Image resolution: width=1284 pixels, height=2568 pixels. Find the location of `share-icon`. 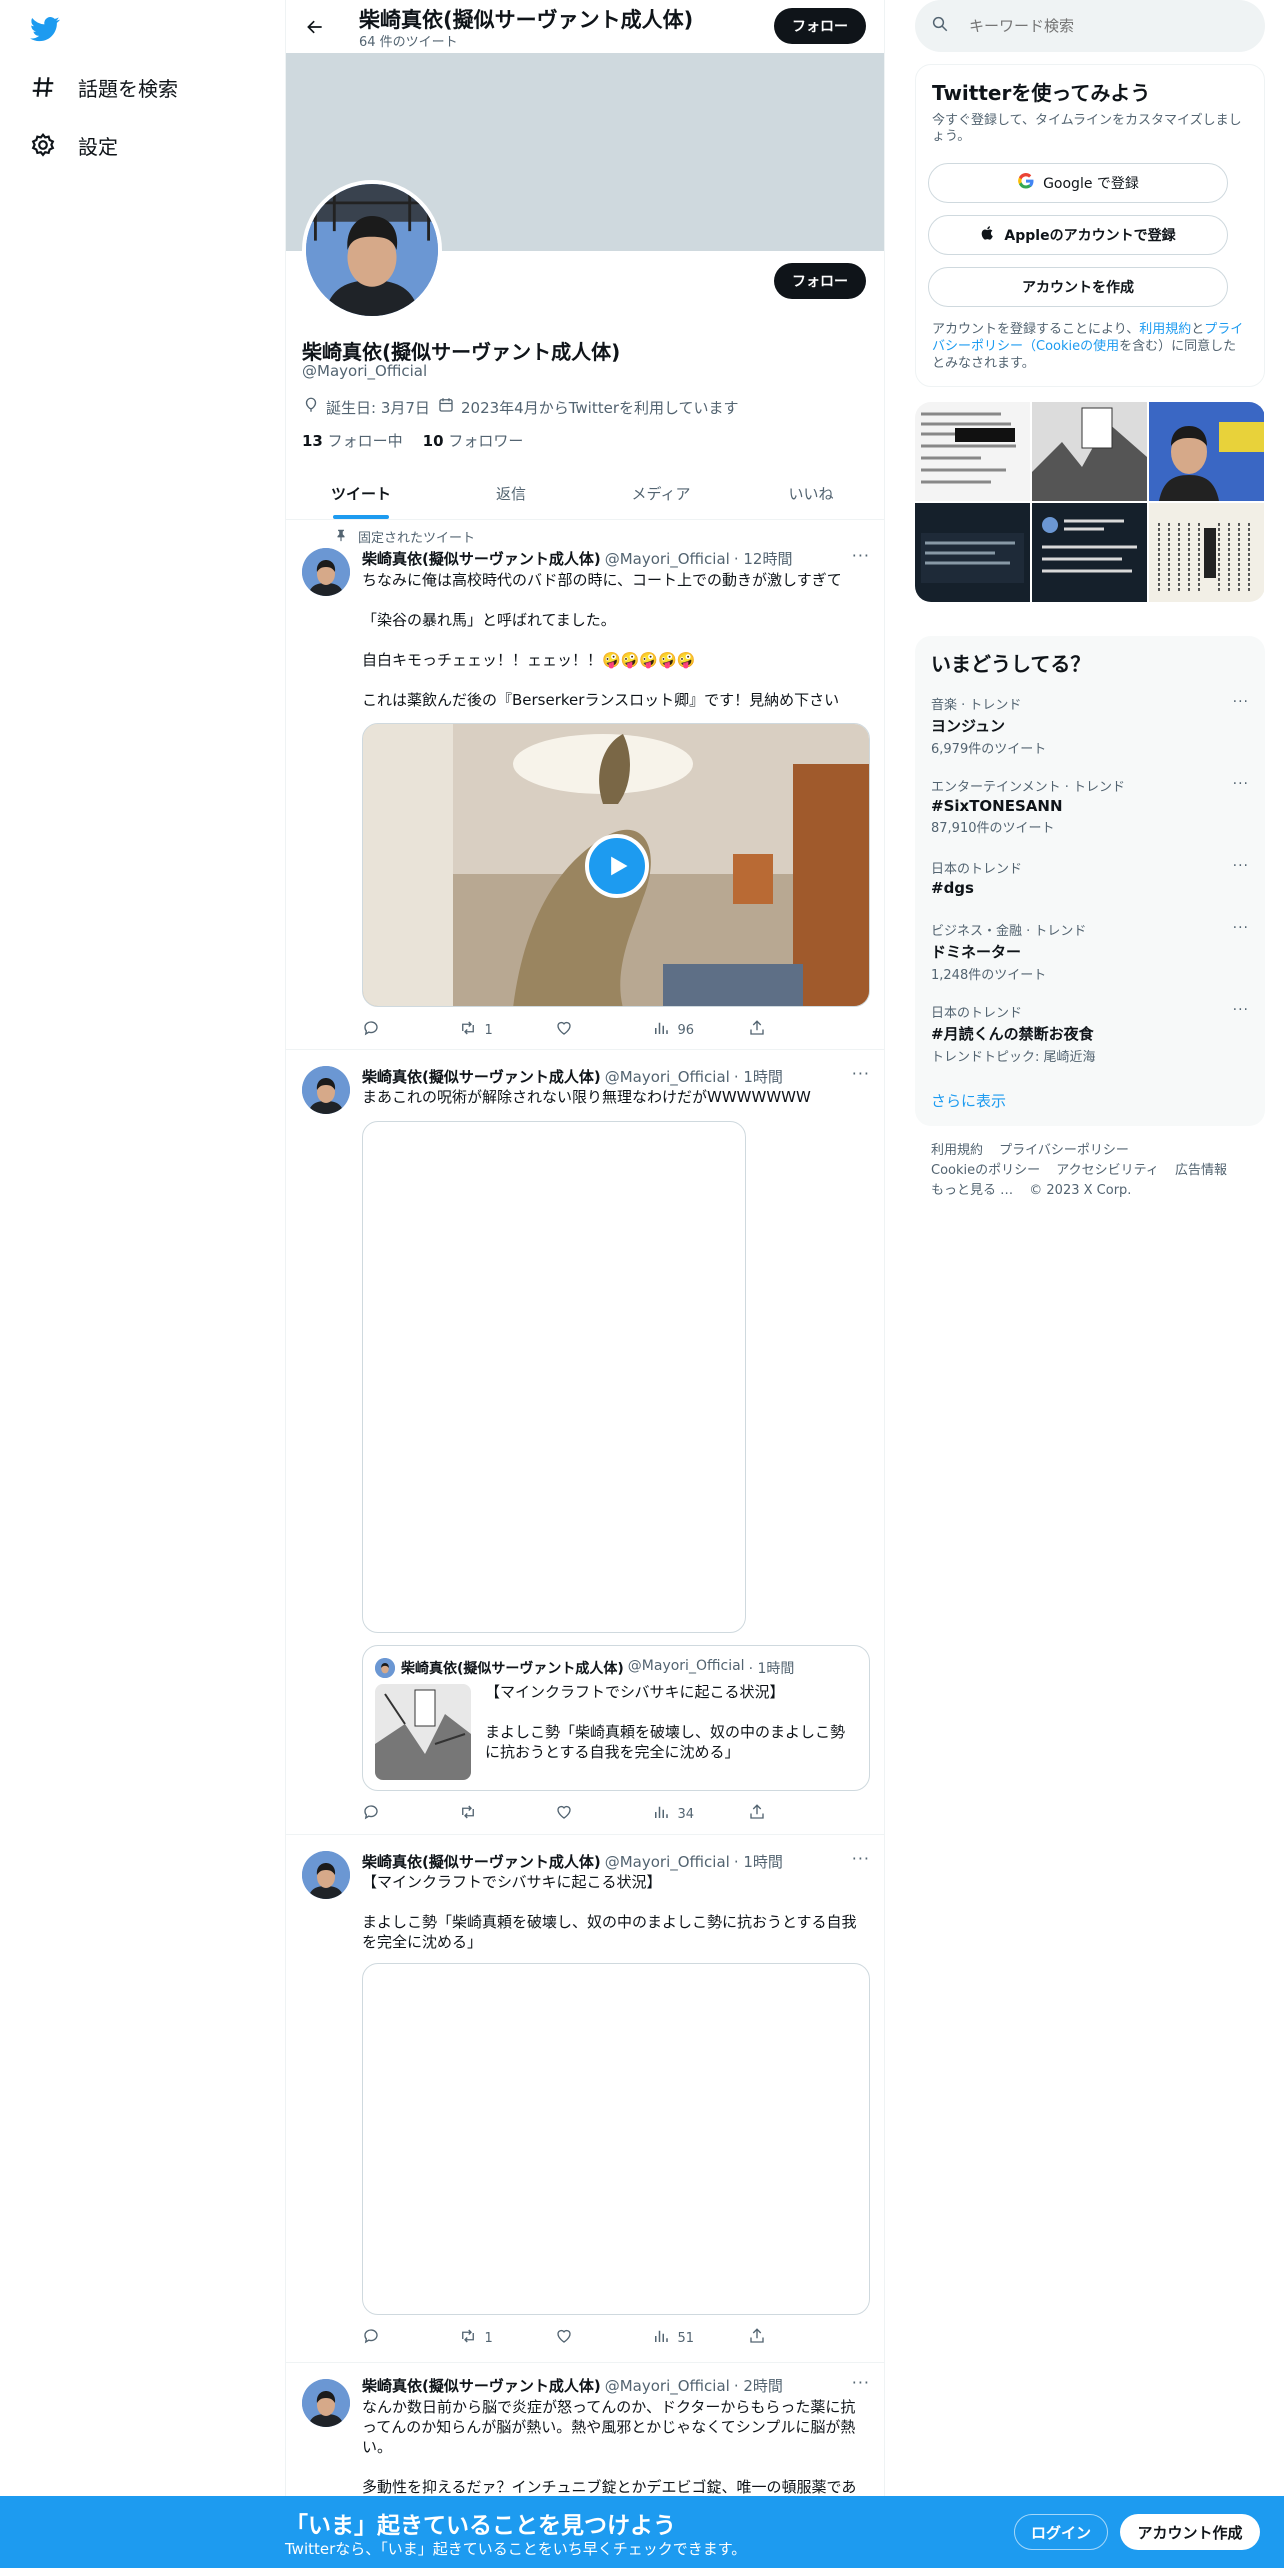

share-icon is located at coordinates (757, 1814).